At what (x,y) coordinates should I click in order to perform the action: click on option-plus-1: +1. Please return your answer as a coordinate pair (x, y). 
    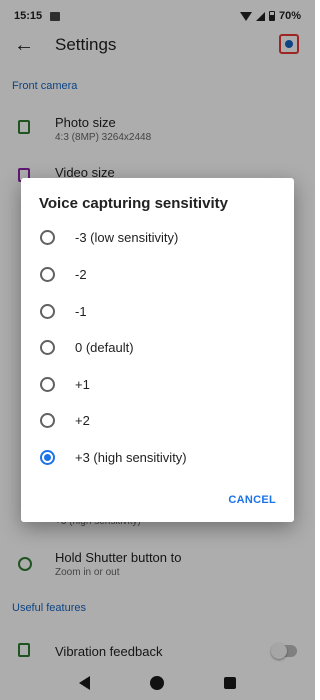
    Looking at the image, I should click on (157, 384).